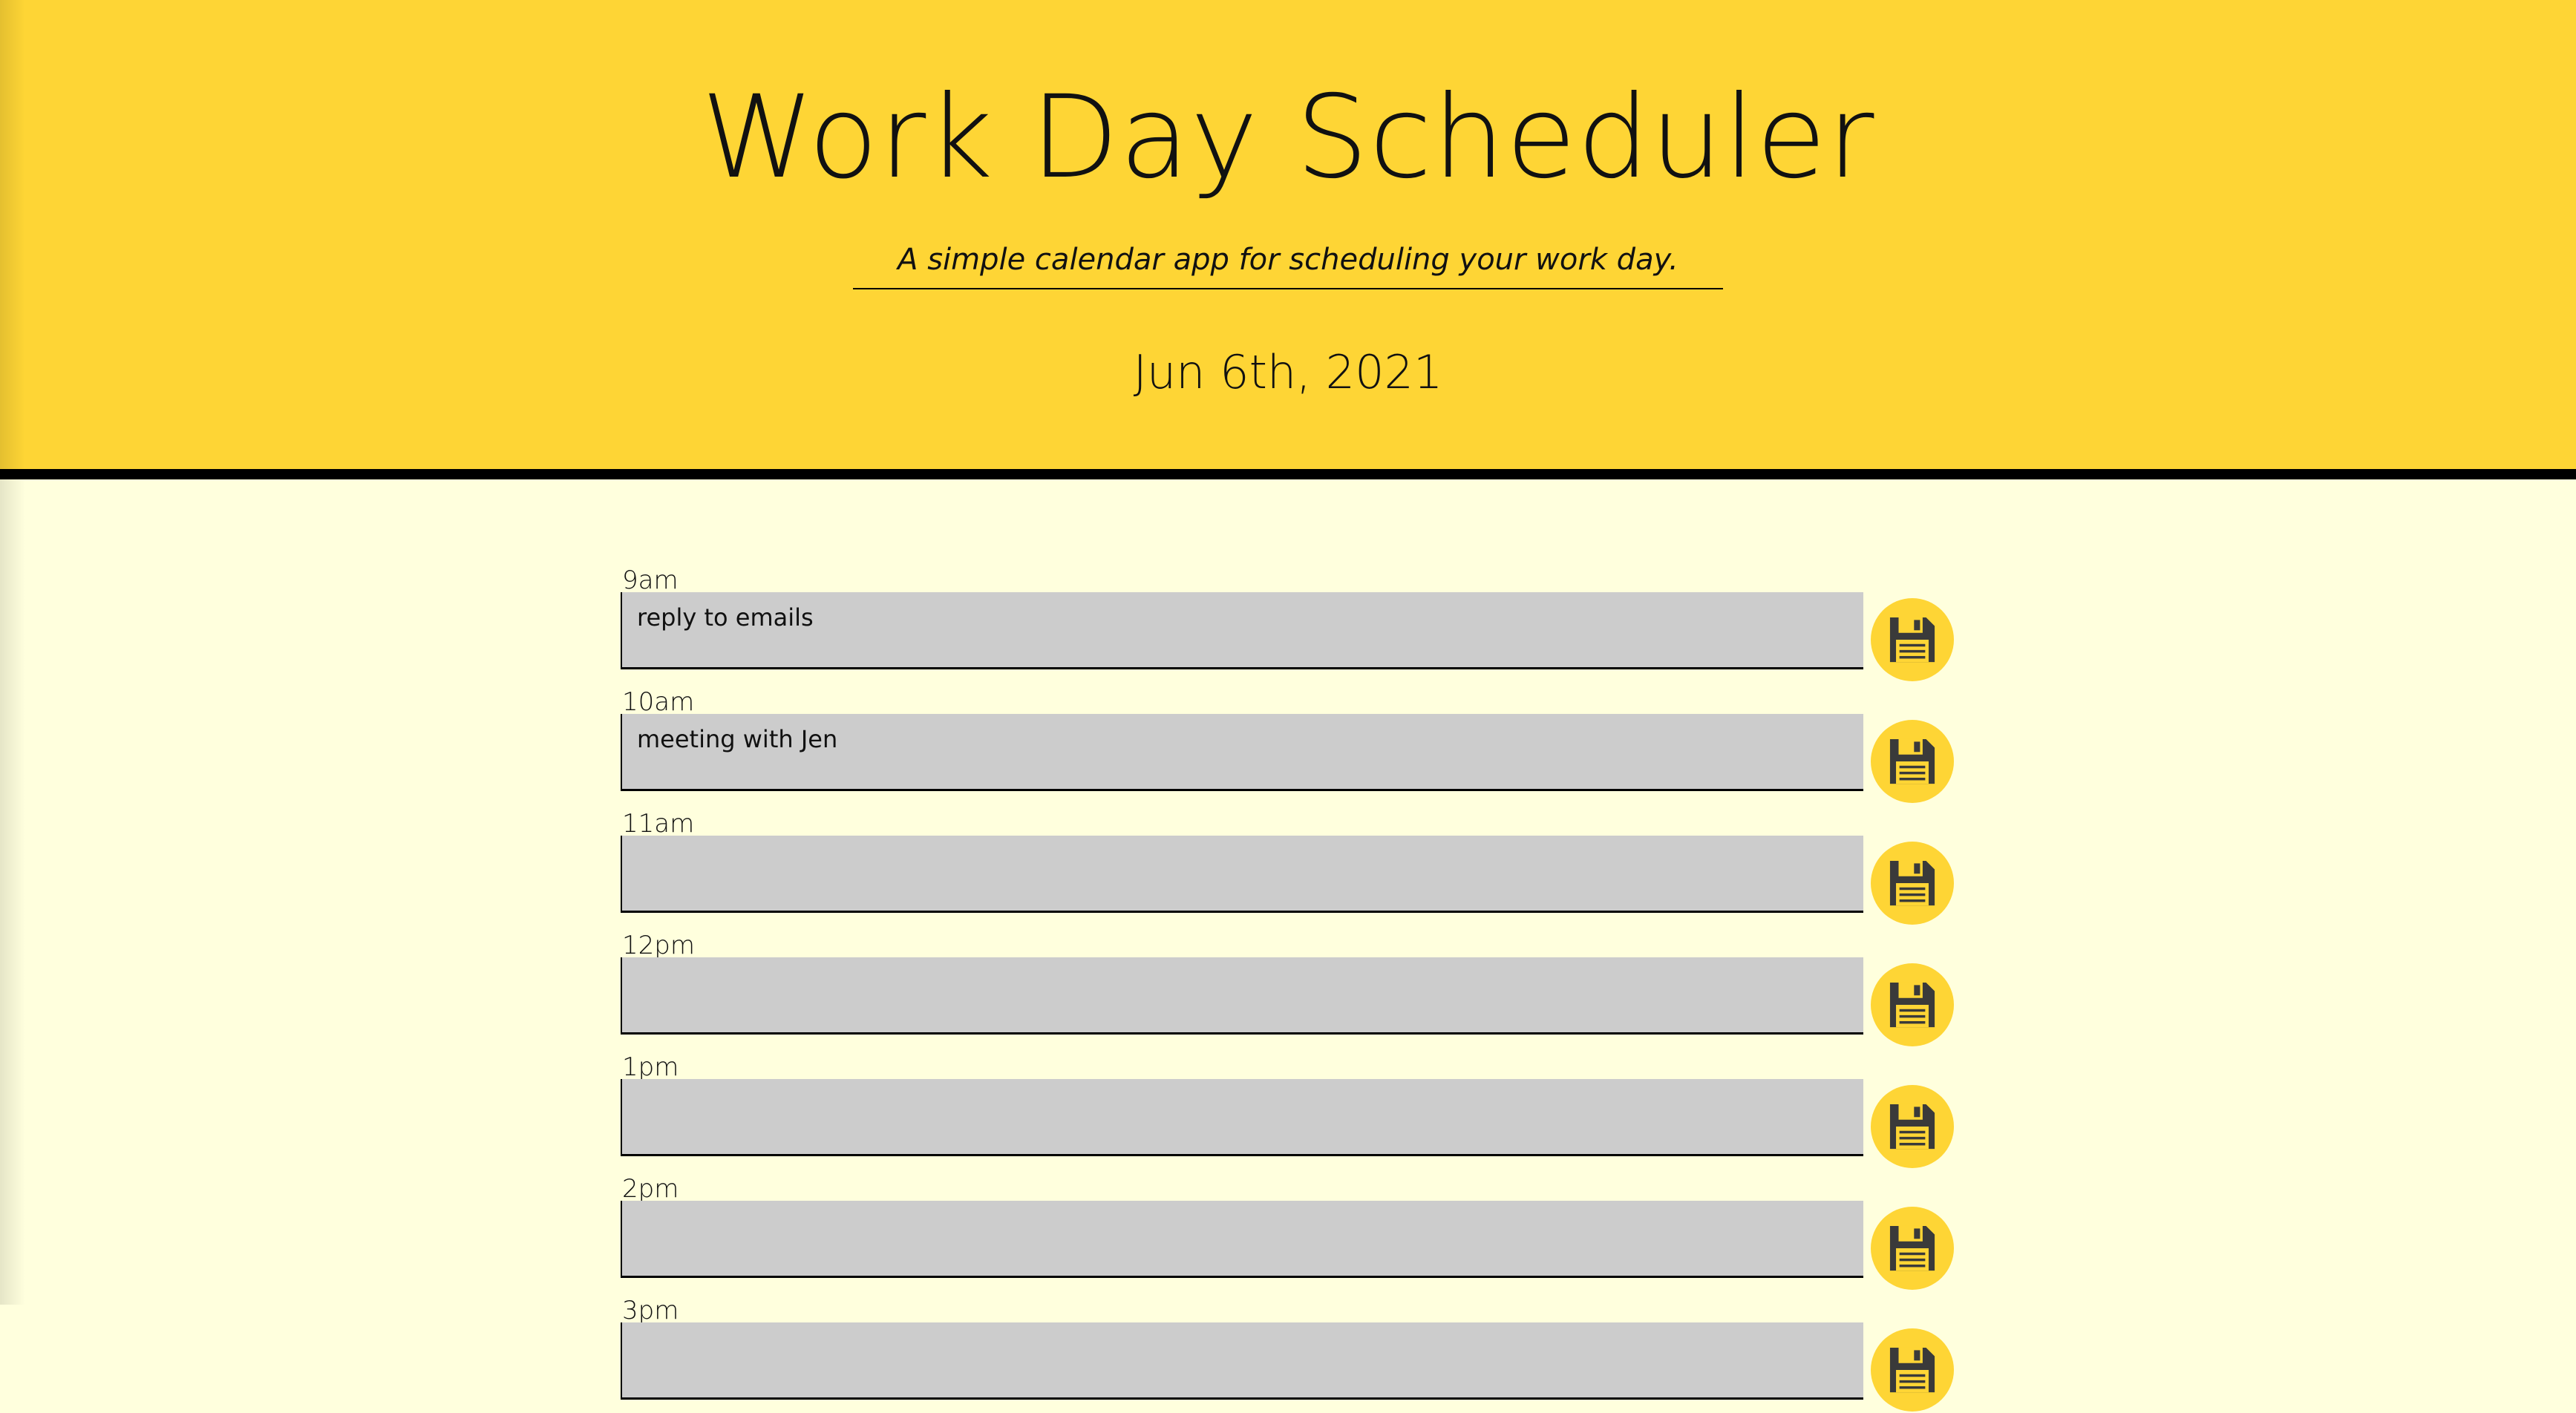 The width and height of the screenshot is (2576, 1413). I want to click on time-block-11am: 11am, so click(1289, 865).